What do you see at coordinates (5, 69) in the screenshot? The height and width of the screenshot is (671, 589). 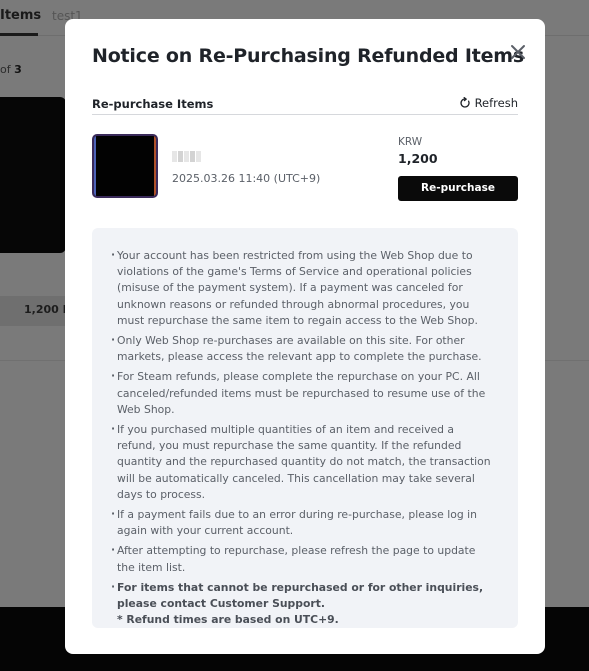 I see `count-prefix: of` at bounding box center [5, 69].